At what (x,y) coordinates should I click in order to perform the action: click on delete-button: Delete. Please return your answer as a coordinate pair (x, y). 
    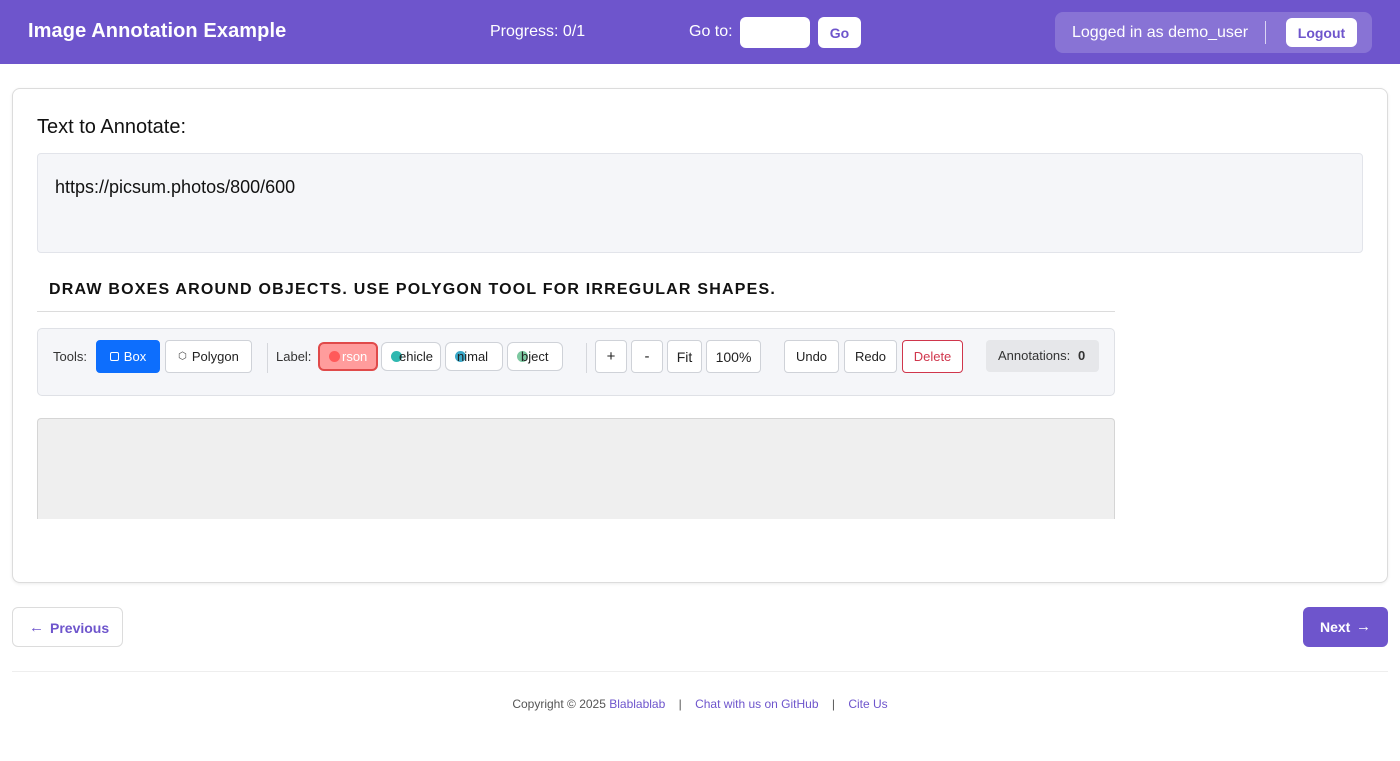
    Looking at the image, I should click on (932, 356).